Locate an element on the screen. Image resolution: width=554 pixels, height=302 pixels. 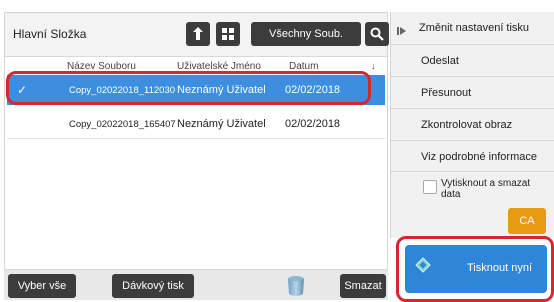
column-headers: Název Souboru Uživatelské Jméno Datum ↓ is located at coordinates (195, 64).